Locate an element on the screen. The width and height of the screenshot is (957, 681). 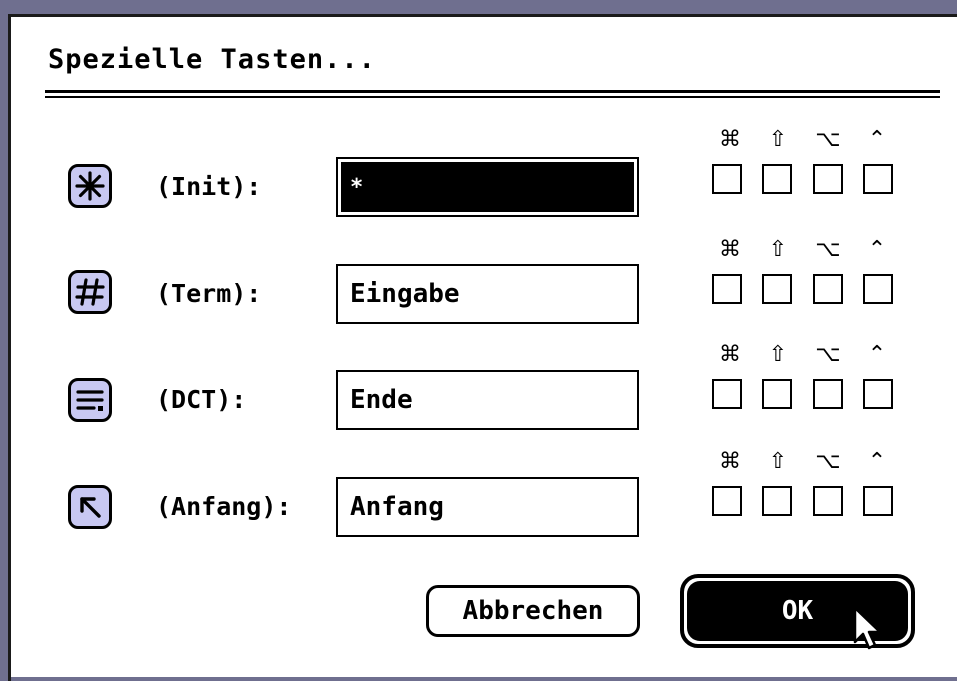
init-field-frame is located at coordinates (487, 187).